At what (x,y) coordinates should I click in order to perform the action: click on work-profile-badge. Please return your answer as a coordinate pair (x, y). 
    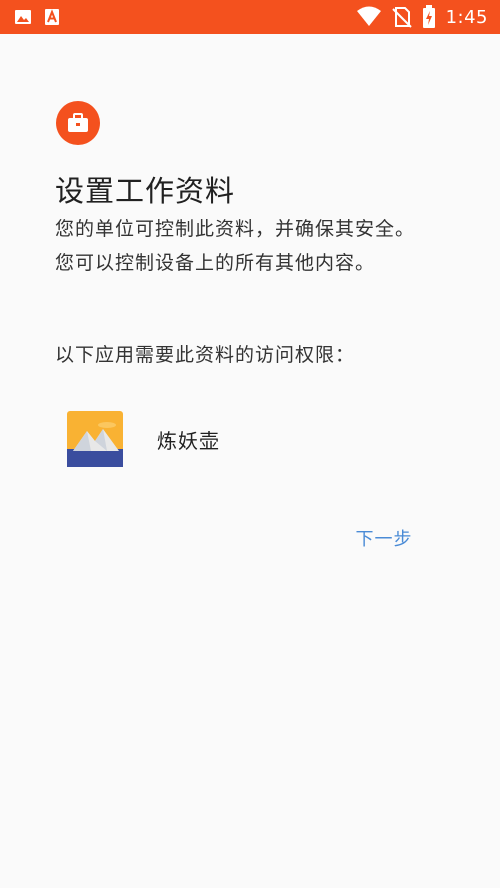
    Looking at the image, I should click on (78, 123).